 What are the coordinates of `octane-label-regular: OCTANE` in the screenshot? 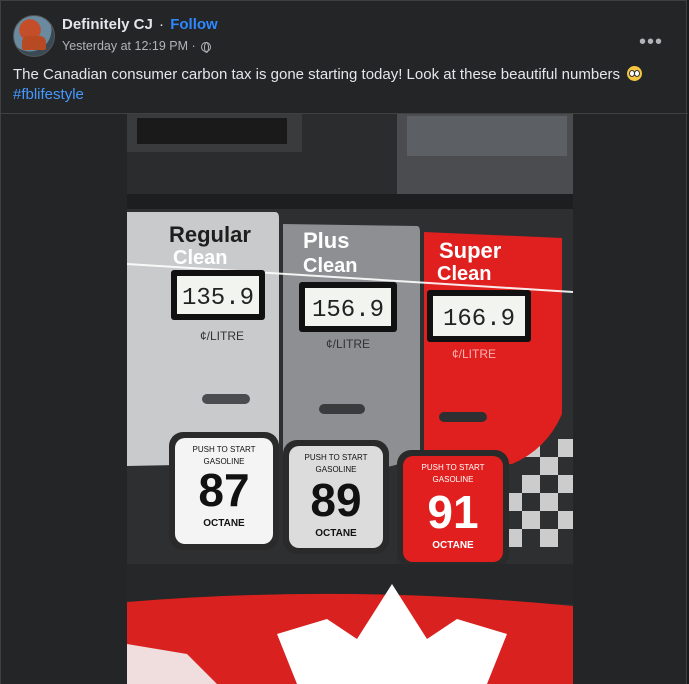 It's located at (224, 523).